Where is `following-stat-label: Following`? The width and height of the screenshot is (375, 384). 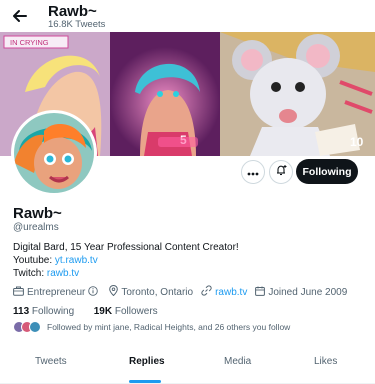
following-stat-label: Following is located at coordinates (53, 311).